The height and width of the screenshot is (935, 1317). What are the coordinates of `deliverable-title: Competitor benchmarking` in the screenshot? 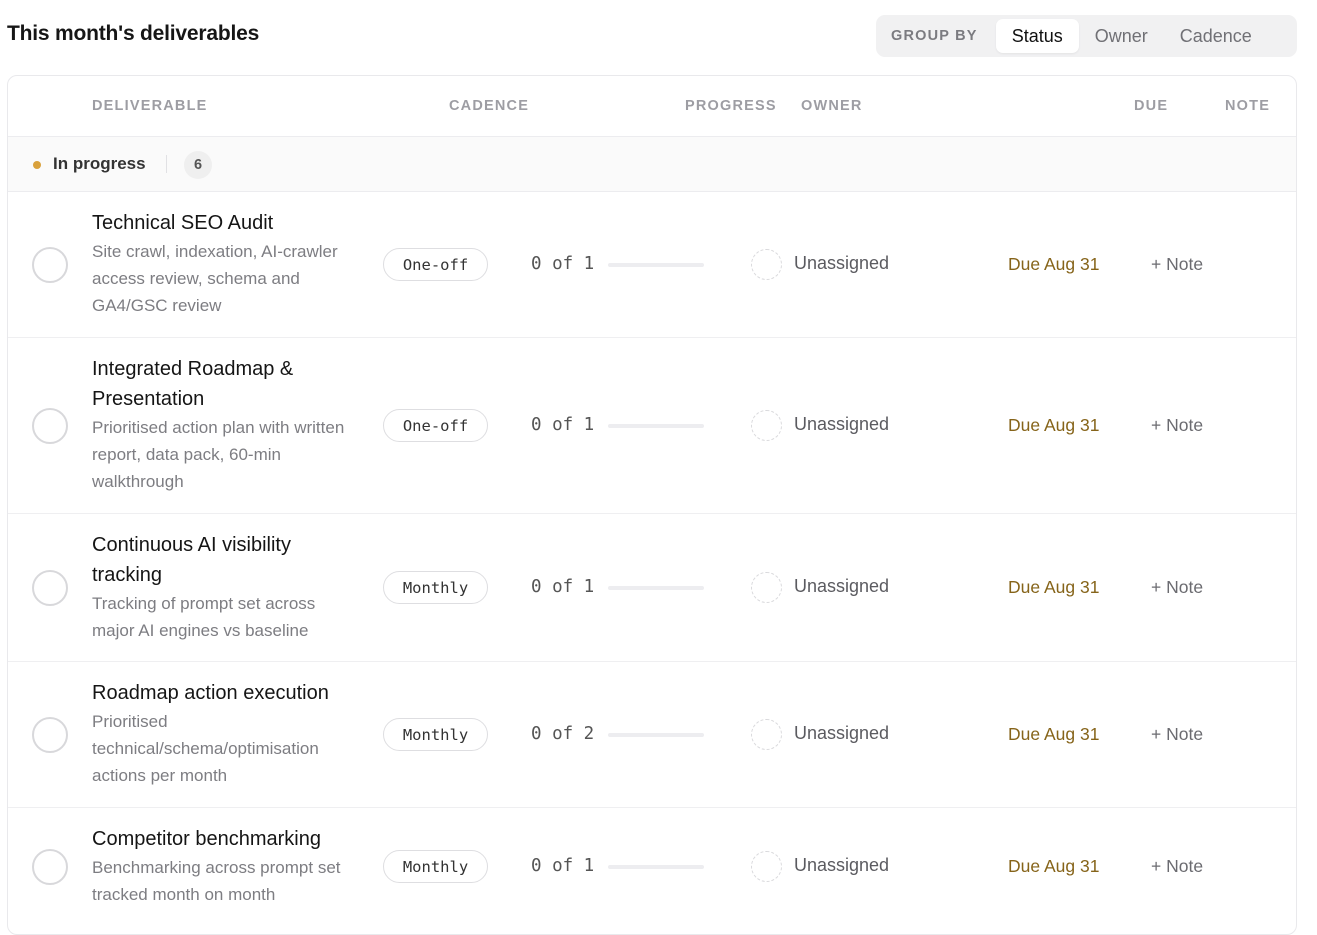 It's located at (206, 839).